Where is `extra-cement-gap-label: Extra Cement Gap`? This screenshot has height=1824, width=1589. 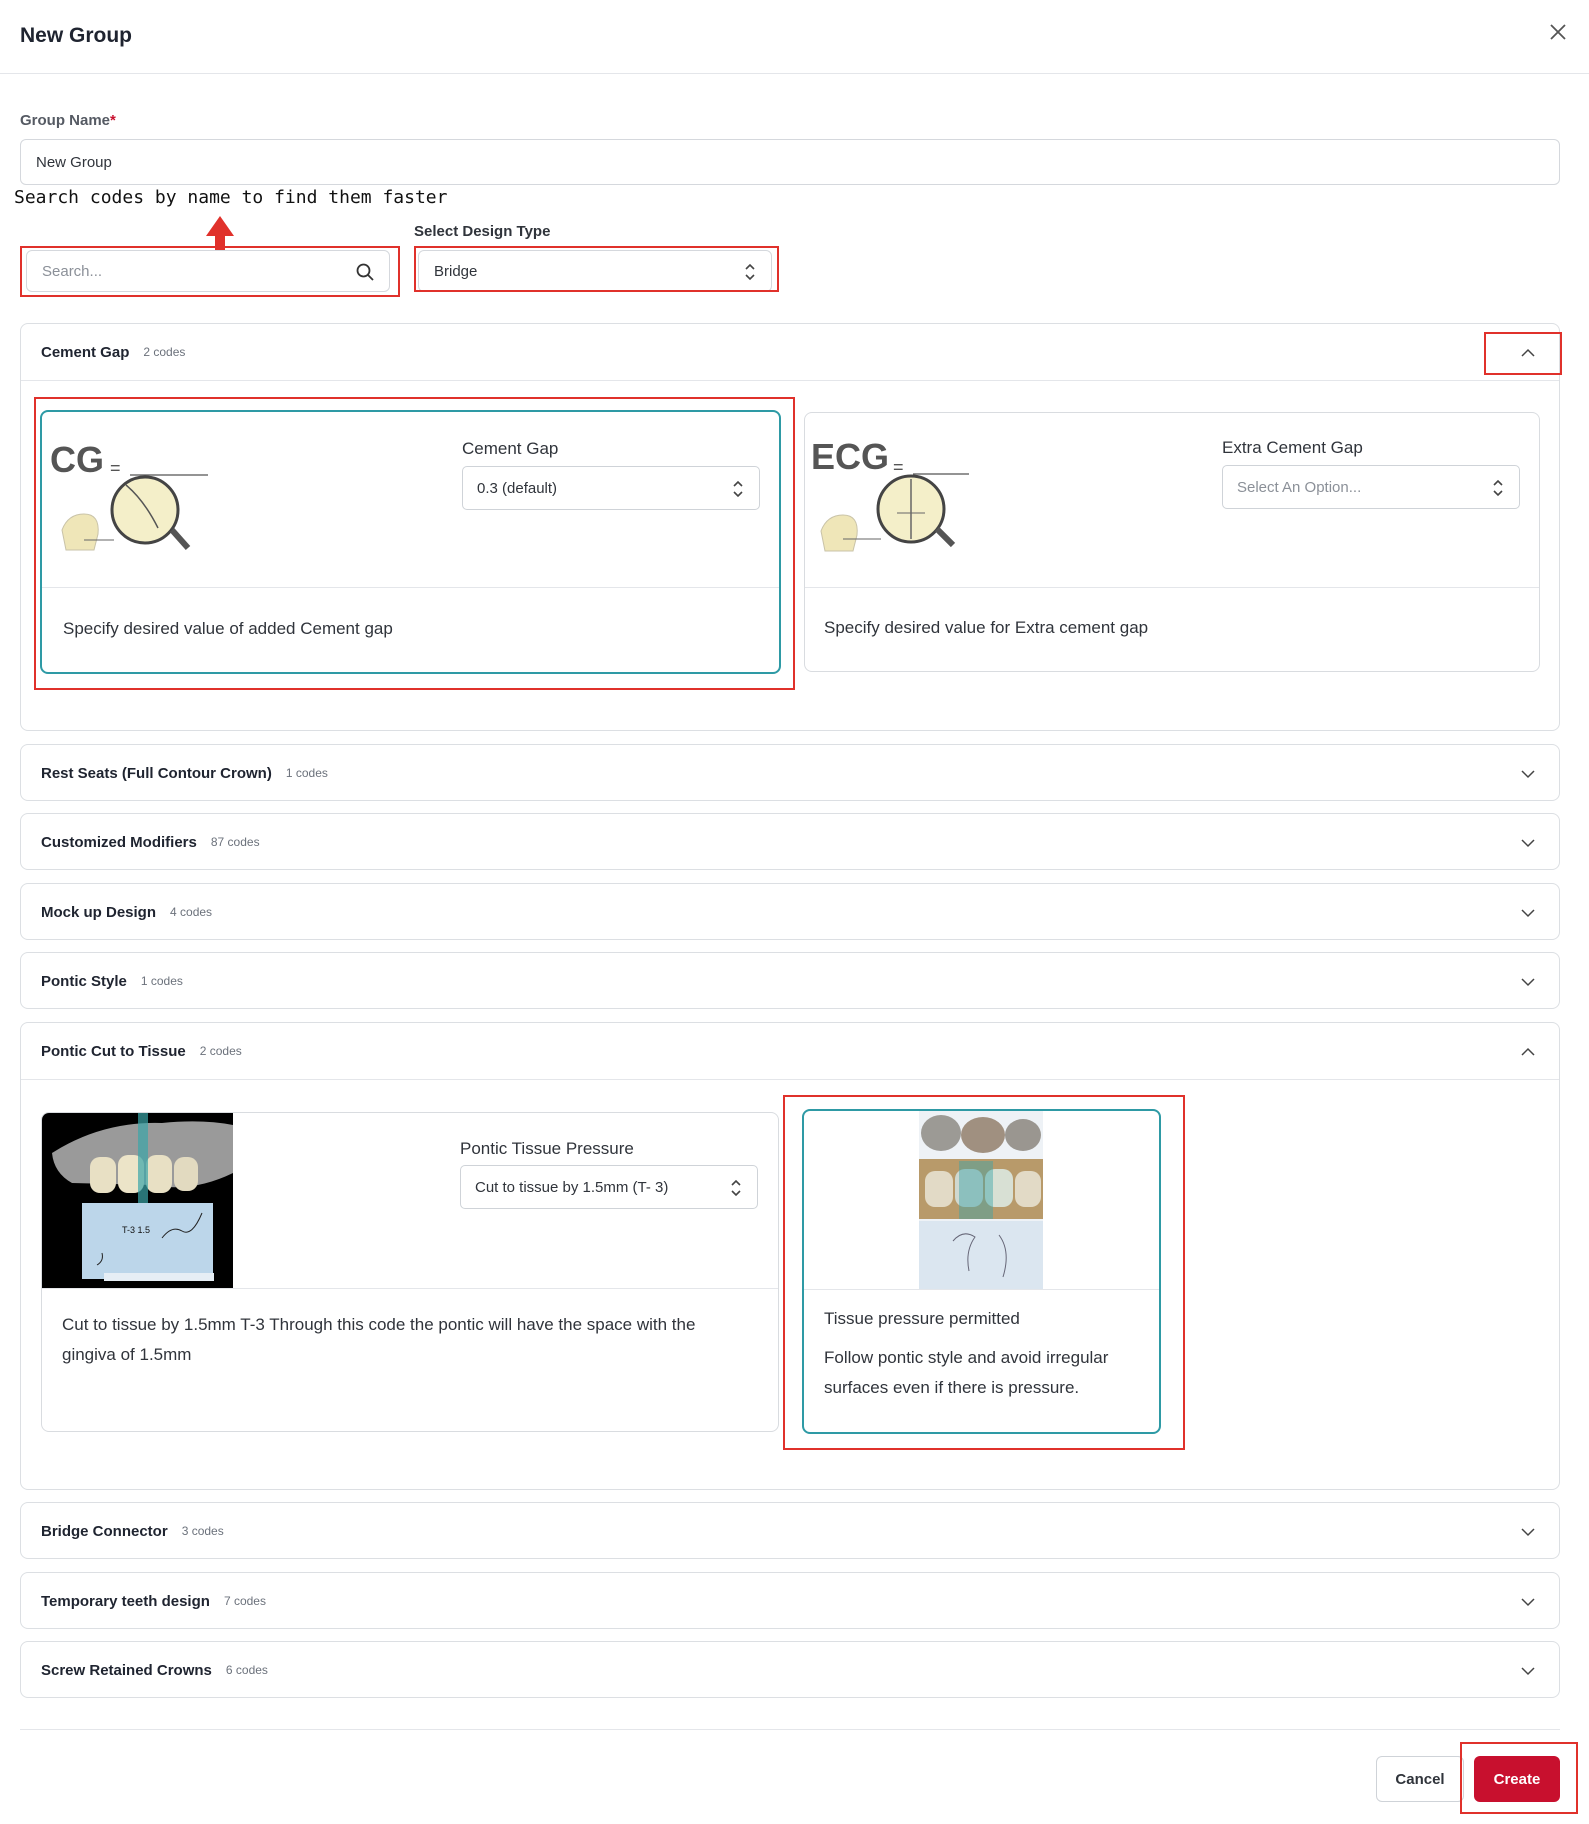
extra-cement-gap-label: Extra Cement Gap is located at coordinates (1292, 447).